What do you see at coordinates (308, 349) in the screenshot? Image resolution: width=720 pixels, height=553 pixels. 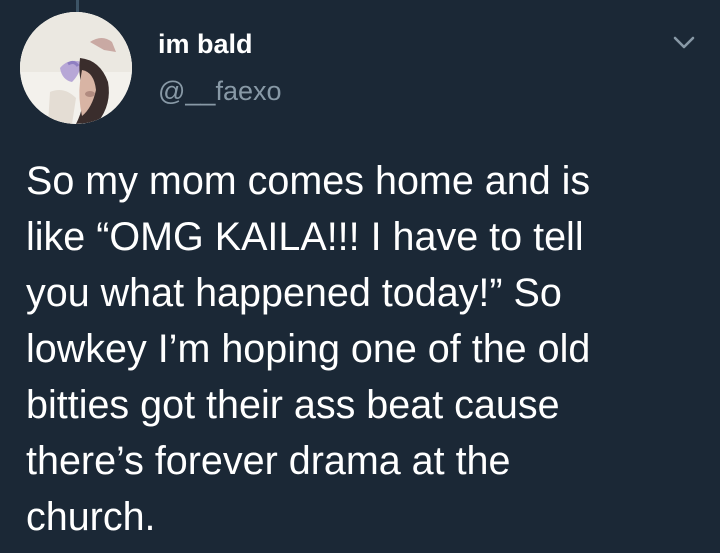 I see `tweet-text-line: lowkey I’m hoping one of the old` at bounding box center [308, 349].